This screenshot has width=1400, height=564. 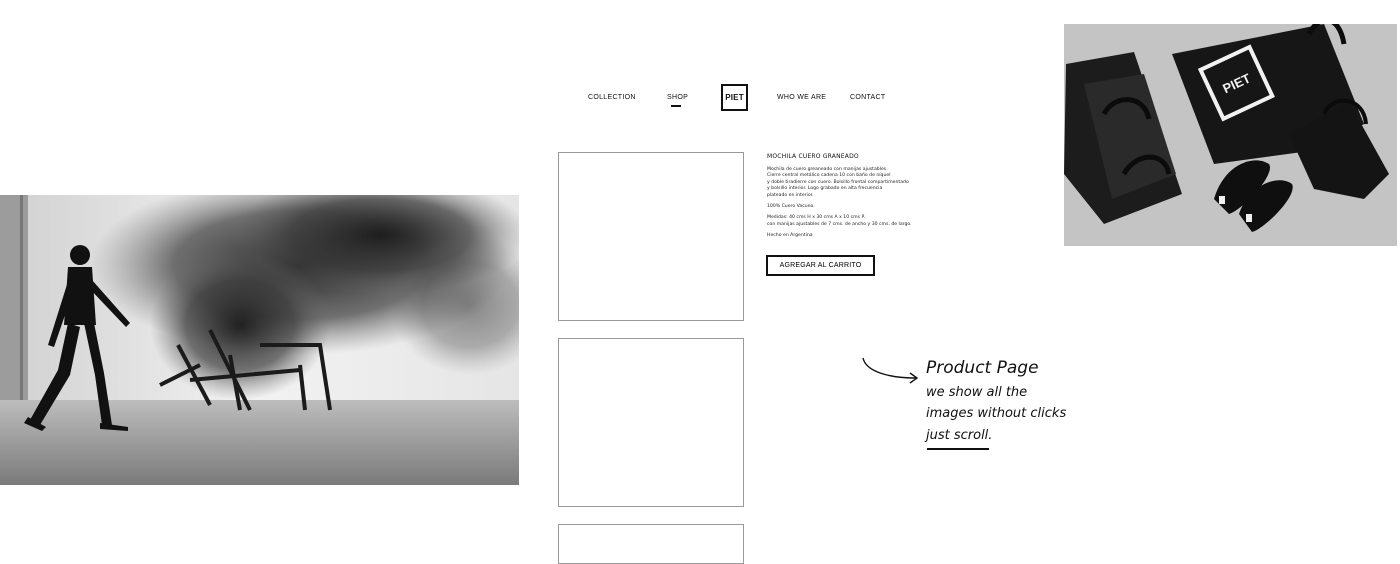 What do you see at coordinates (982, 368) in the screenshot?
I see `note-title: Product Page` at bounding box center [982, 368].